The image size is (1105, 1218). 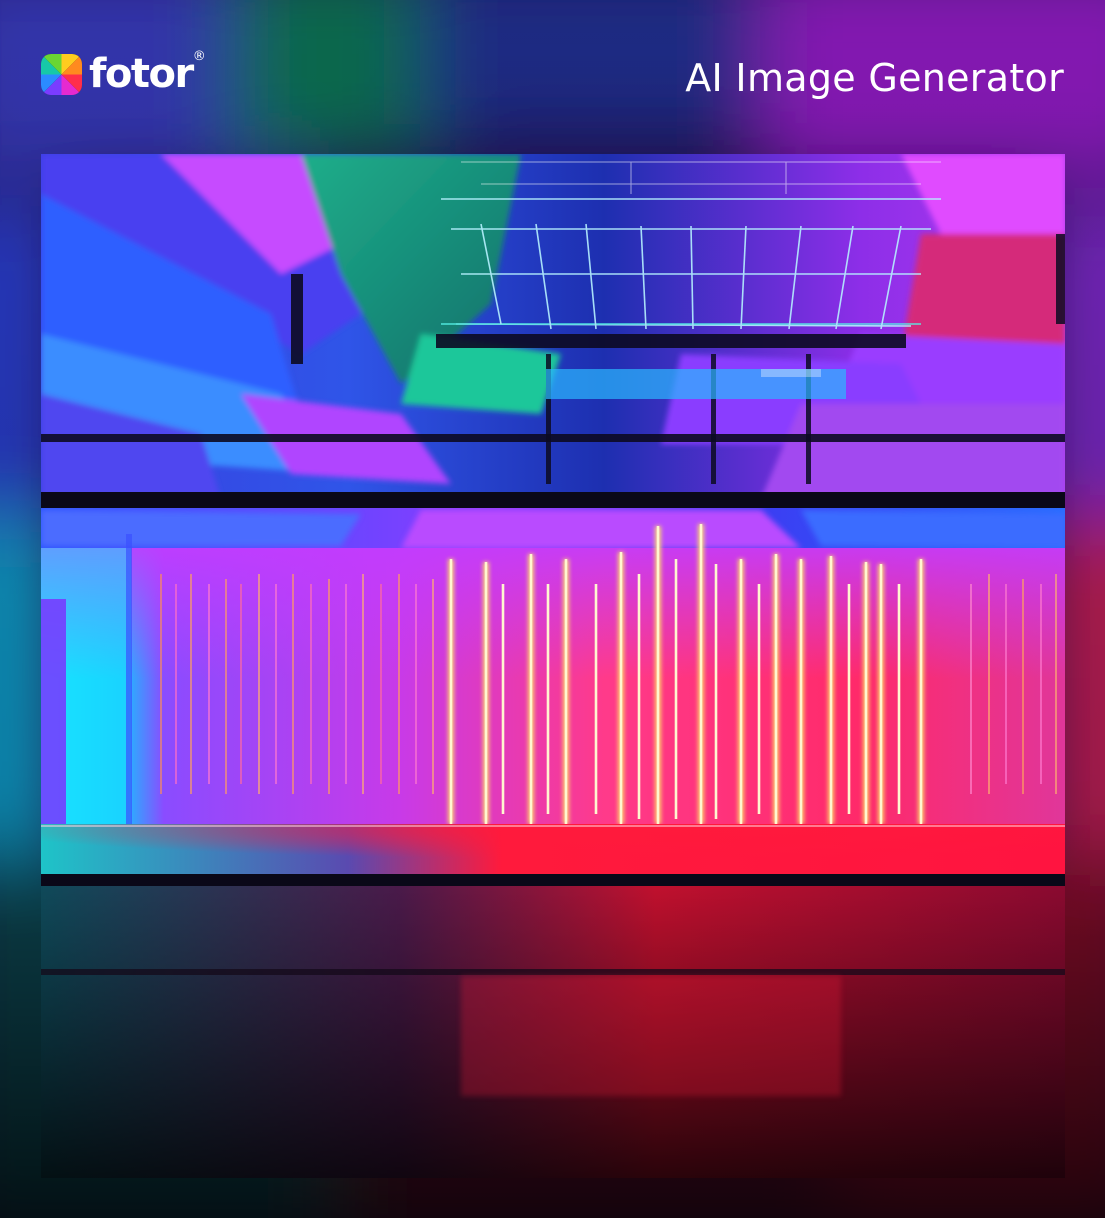 I want to click on fotor-logo: fotor ®, so click(x=123, y=73).